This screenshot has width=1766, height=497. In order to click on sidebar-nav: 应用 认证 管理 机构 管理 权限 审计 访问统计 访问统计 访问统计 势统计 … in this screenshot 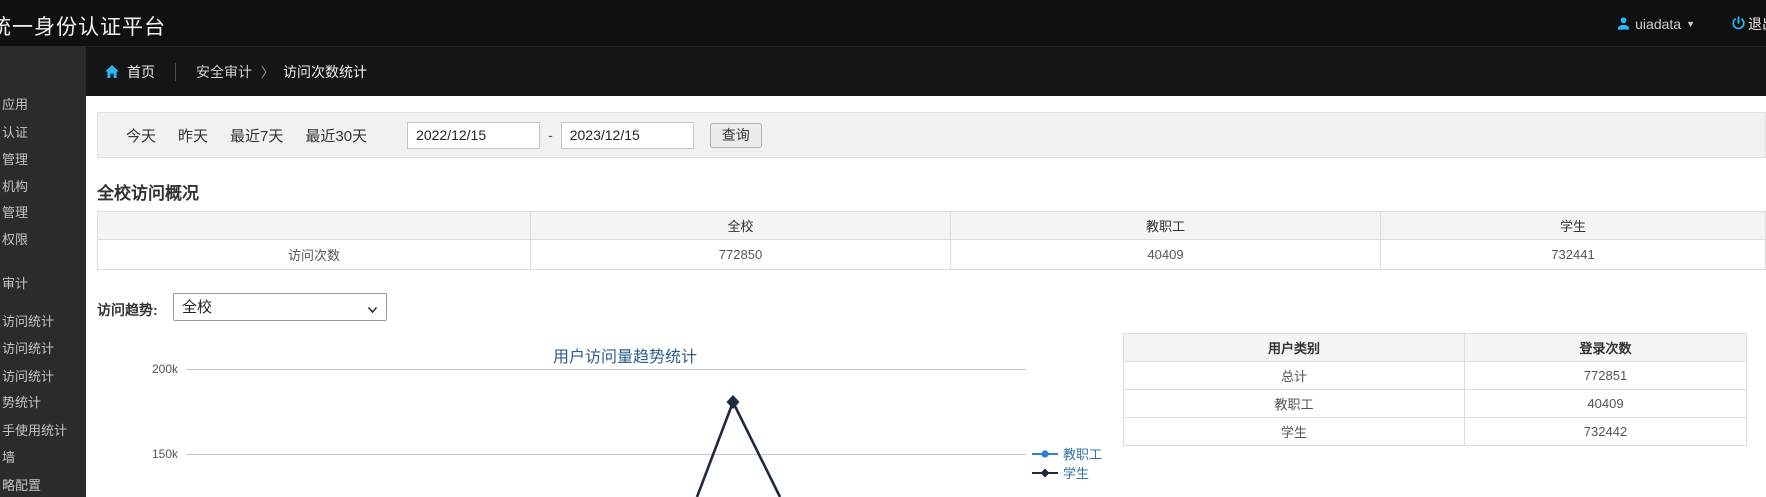, I will do `click(43, 272)`.